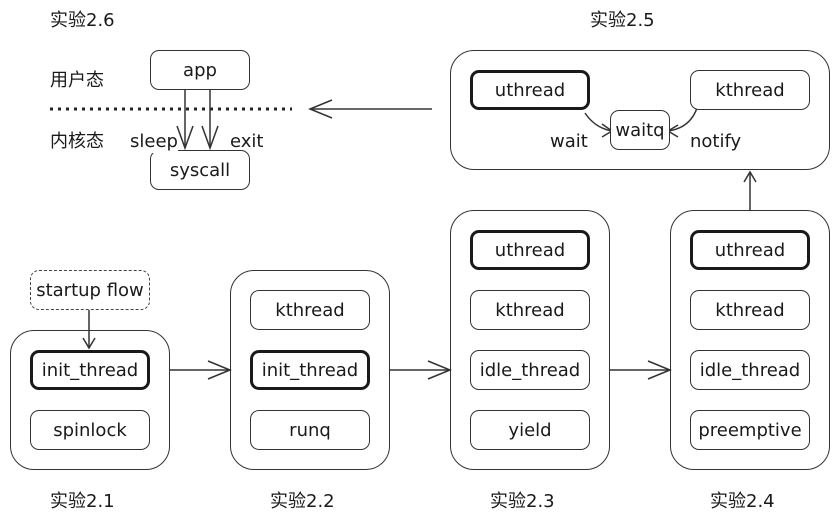 Image resolution: width=840 pixels, height=523 pixels. What do you see at coordinates (530, 90) in the screenshot?
I see `uthread-box-2-5: uthread` at bounding box center [530, 90].